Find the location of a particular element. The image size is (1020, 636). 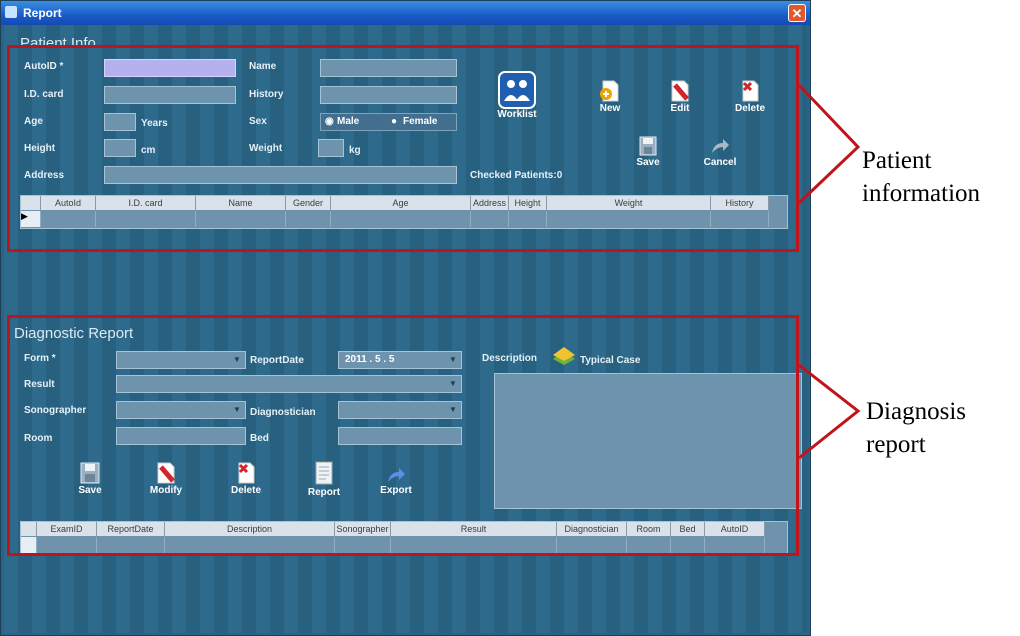

callout-line: report is located at coordinates (896, 444).